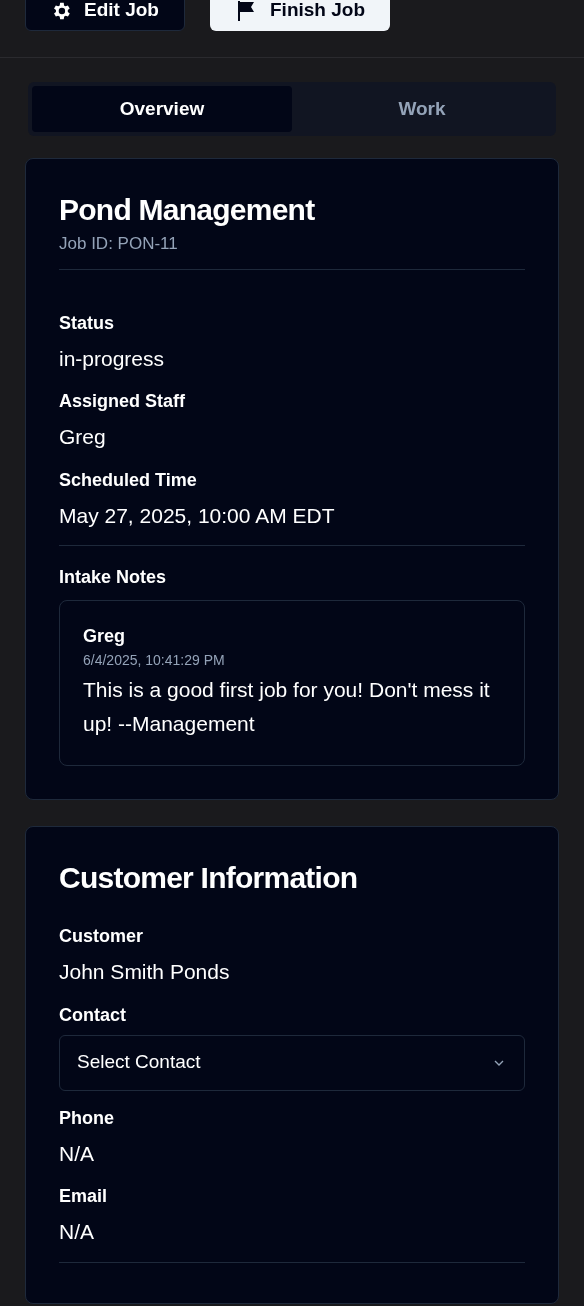 Image resolution: width=584 pixels, height=1306 pixels. I want to click on field-label: Assigned Staff, so click(123, 401).